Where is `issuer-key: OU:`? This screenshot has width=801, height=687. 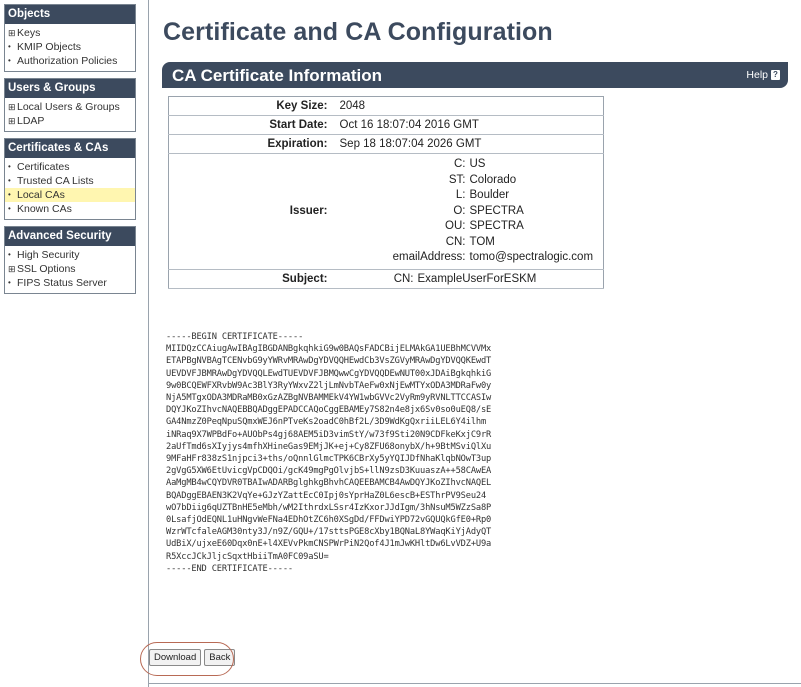 issuer-key: OU: is located at coordinates (455, 226).